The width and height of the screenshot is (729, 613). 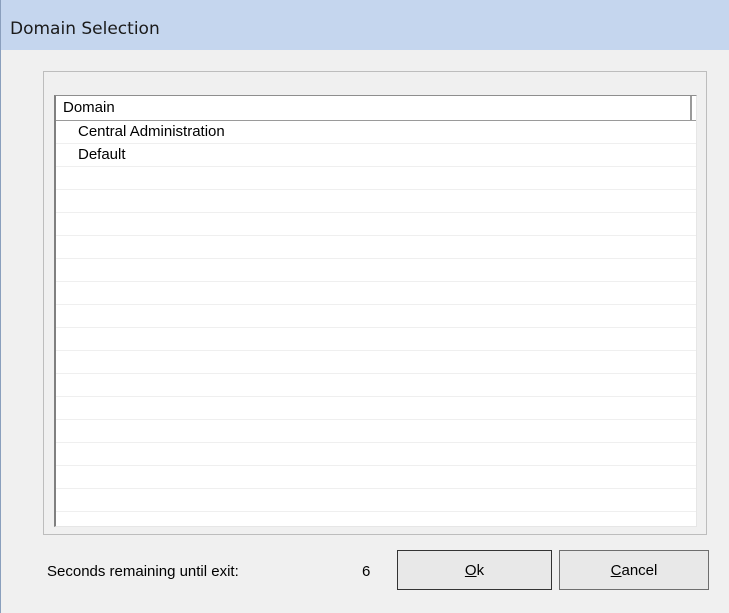 I want to click on countdown-value: 6, so click(x=366, y=571).